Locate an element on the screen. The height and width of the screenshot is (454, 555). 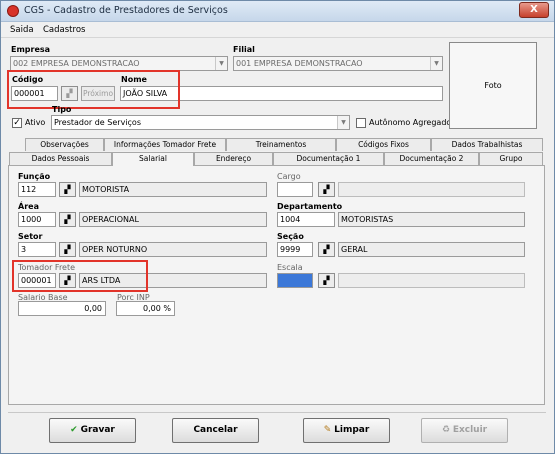
departamento-label: Departamento is located at coordinates (310, 206).